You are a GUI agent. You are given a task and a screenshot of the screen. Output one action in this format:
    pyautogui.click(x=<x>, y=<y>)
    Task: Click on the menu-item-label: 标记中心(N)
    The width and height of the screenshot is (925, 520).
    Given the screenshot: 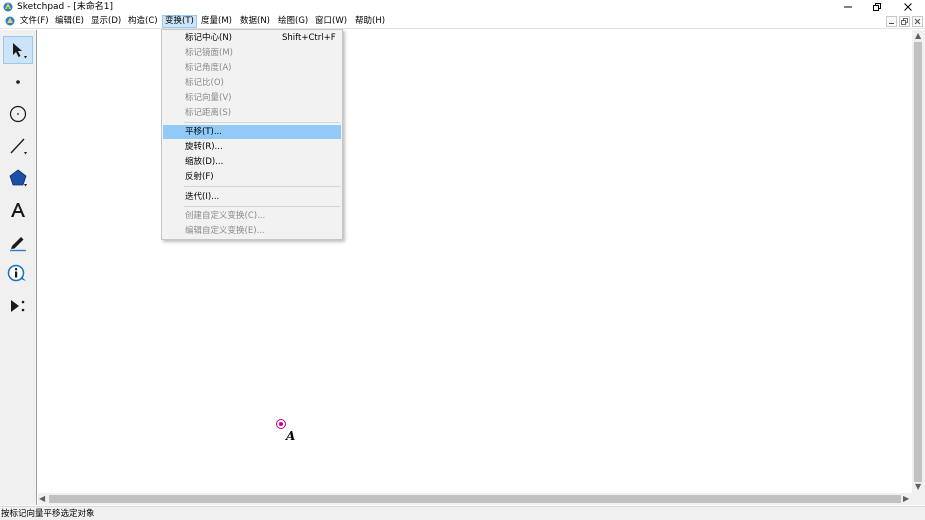 What is the action you would take?
    pyautogui.click(x=208, y=38)
    